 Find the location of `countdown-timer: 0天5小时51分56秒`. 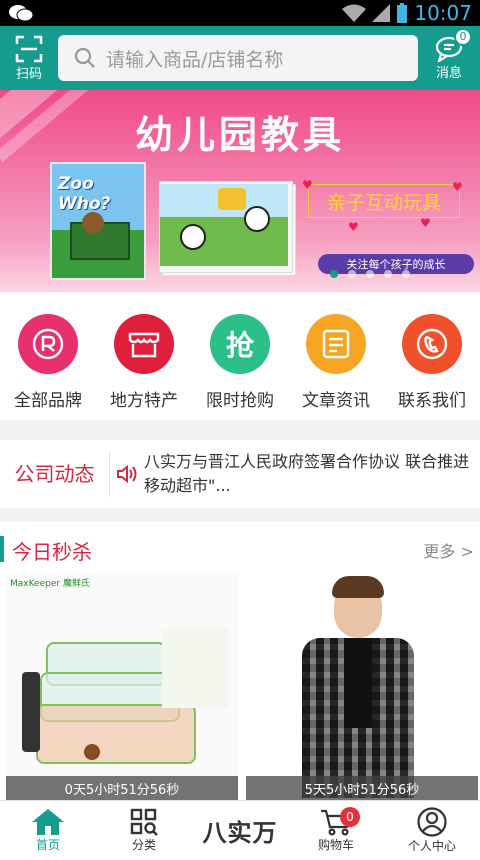

countdown-timer: 0天5小时51分56秒 is located at coordinates (122, 788).